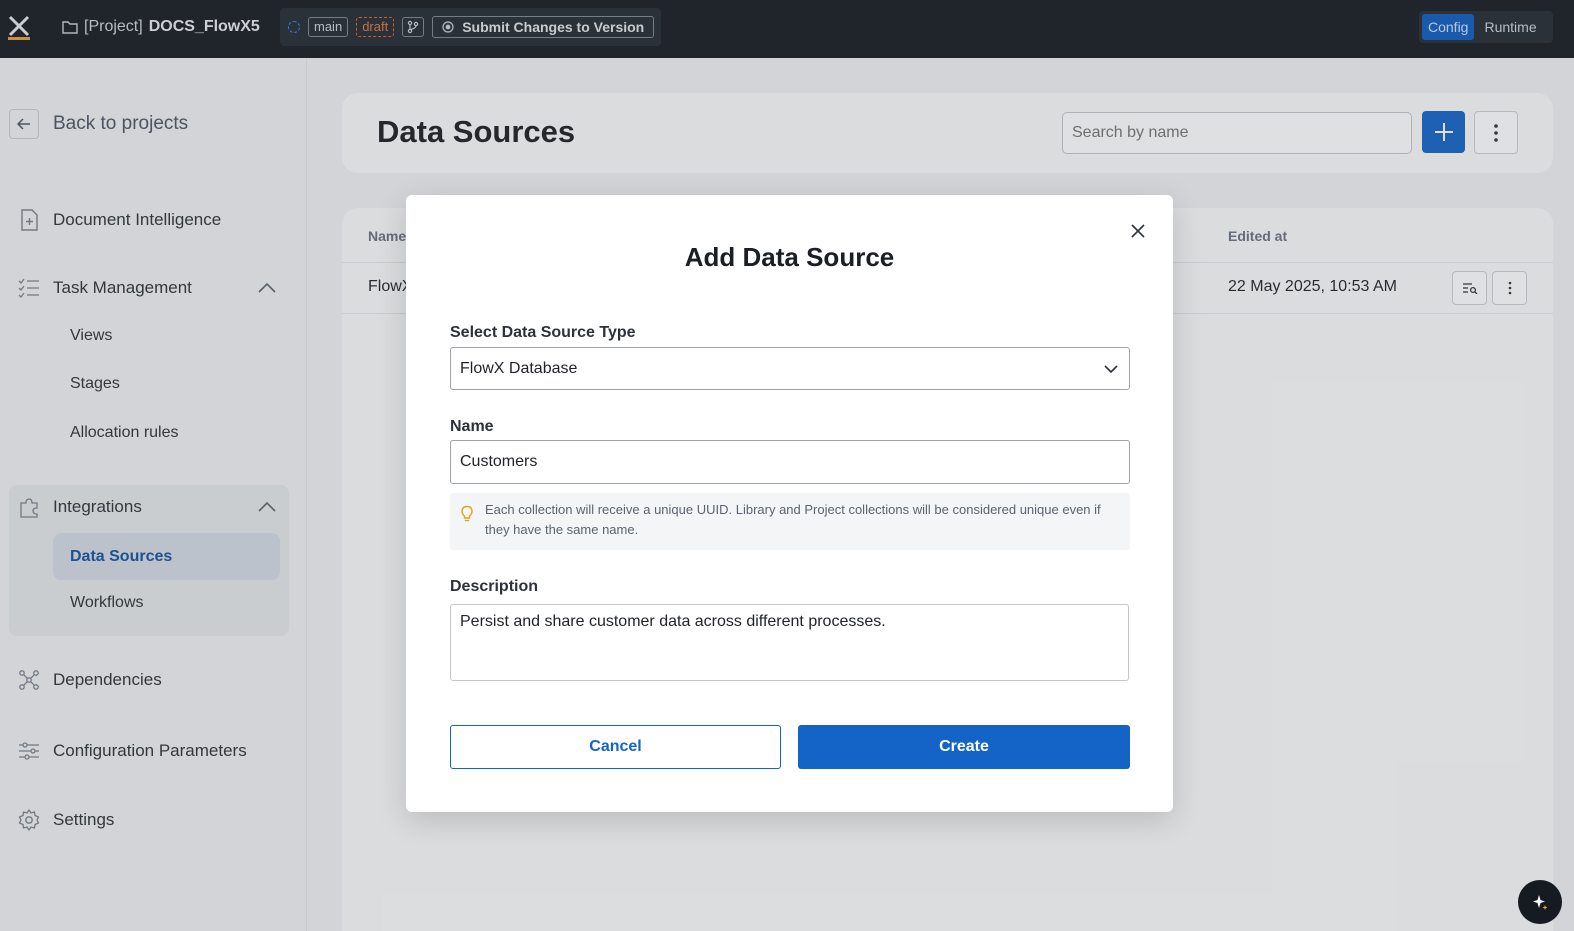  What do you see at coordinates (543, 332) in the screenshot?
I see `type-label: Select Data Source Type` at bounding box center [543, 332].